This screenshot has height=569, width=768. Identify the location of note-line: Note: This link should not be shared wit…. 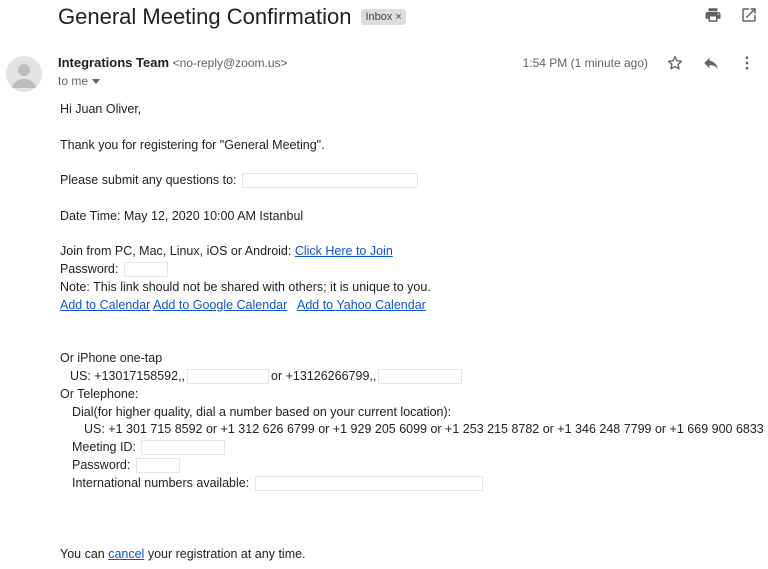
(245, 286).